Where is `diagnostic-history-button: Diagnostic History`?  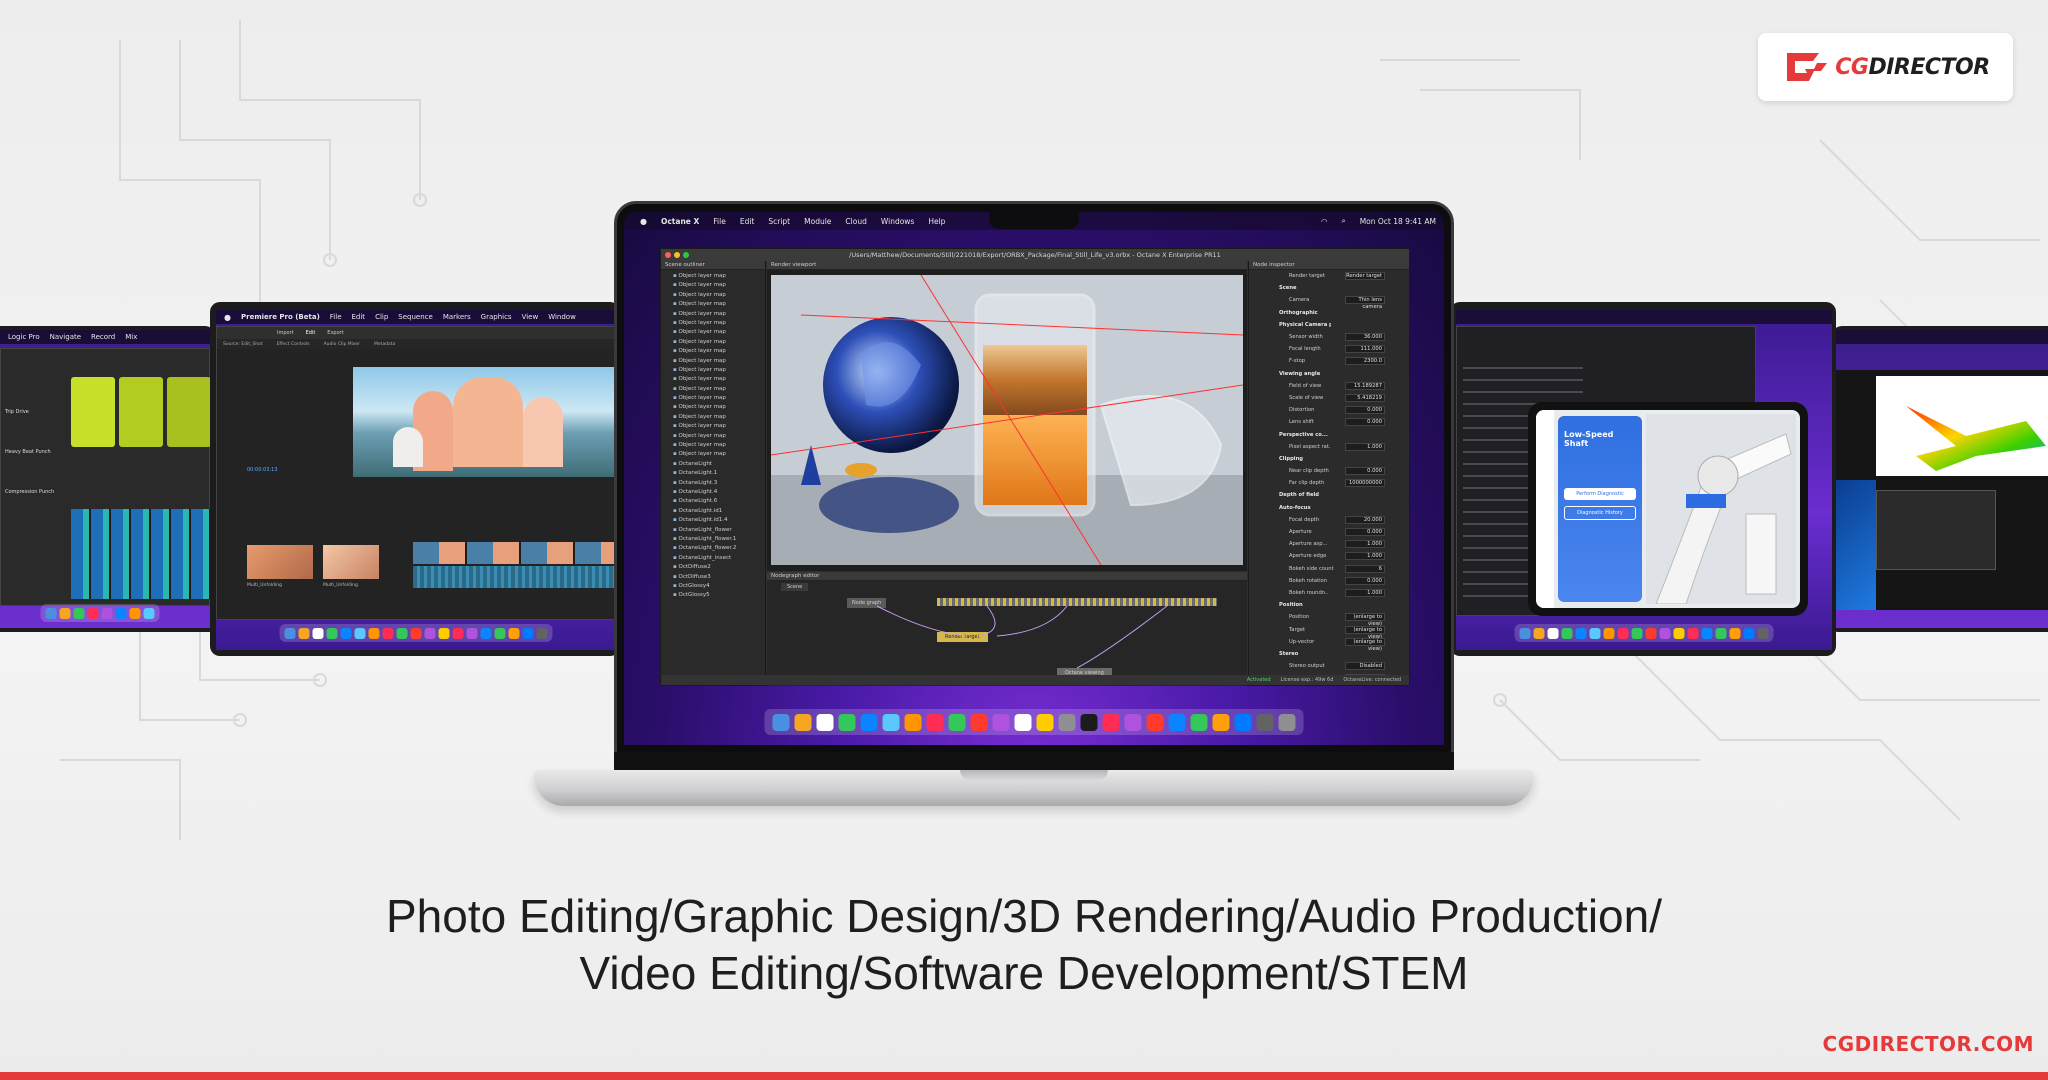 diagnostic-history-button: Diagnostic History is located at coordinates (1600, 513).